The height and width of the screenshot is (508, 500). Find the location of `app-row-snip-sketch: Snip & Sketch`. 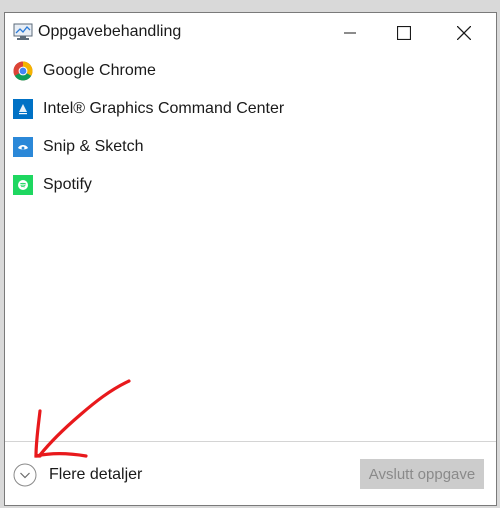

app-row-snip-sketch: Snip & Sketch is located at coordinates (250, 147).